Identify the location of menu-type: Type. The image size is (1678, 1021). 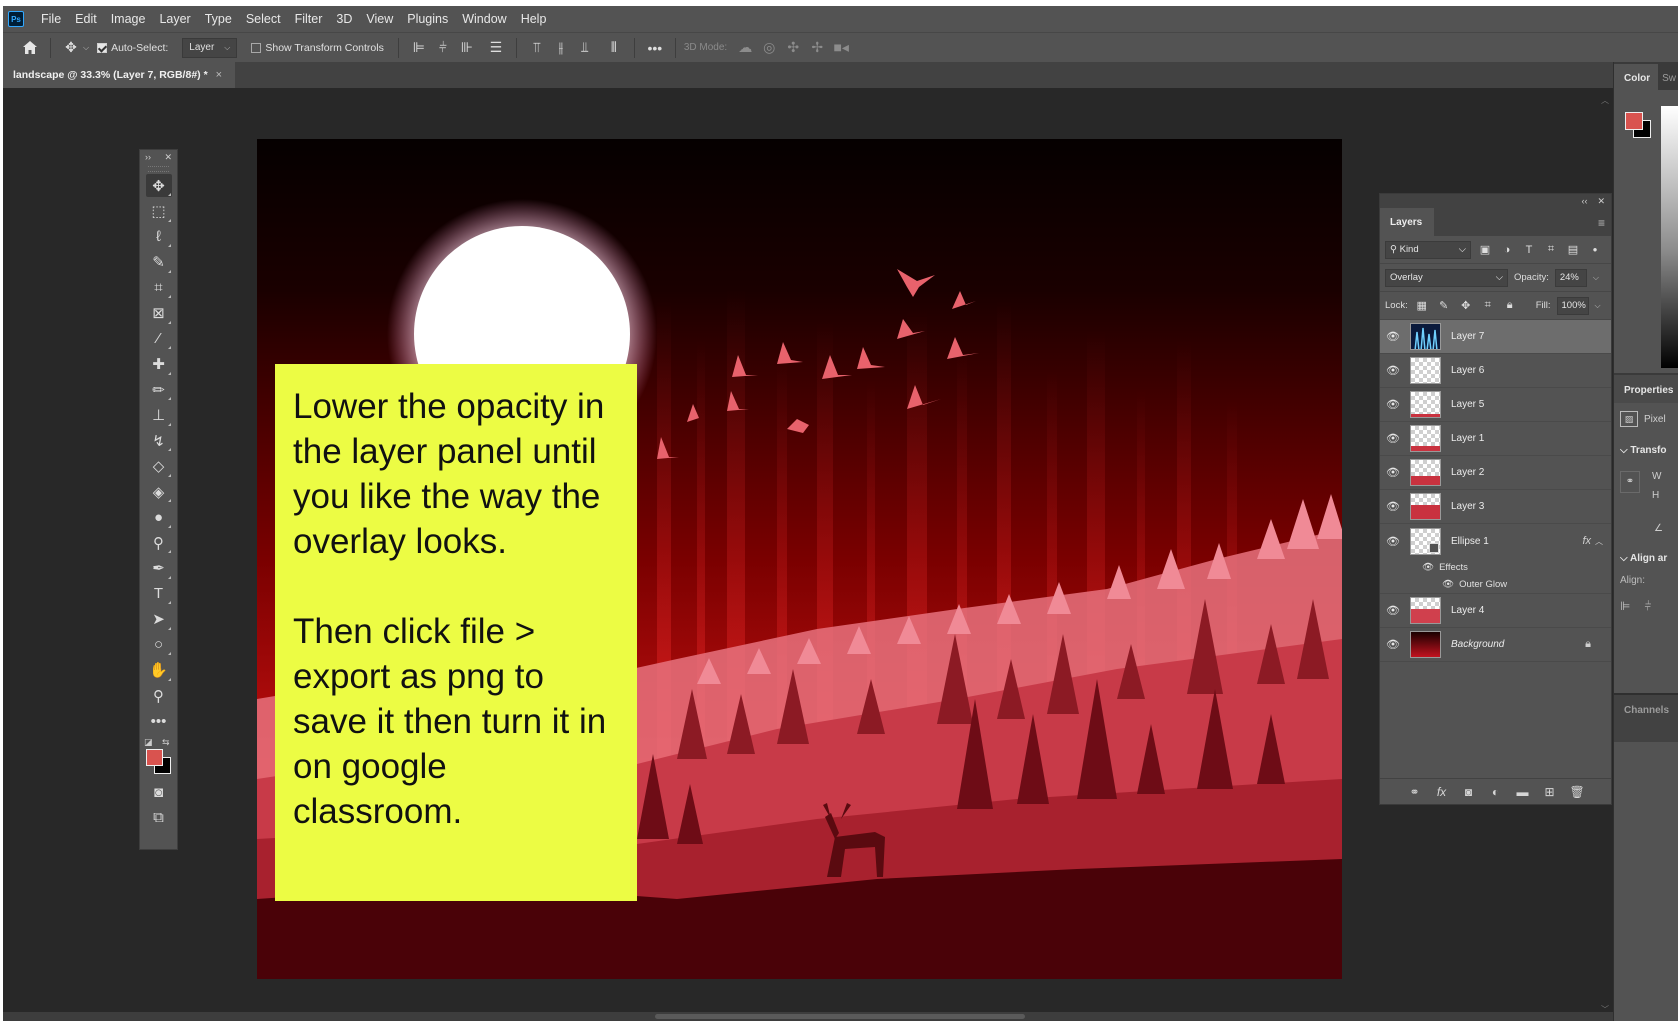
(218, 19).